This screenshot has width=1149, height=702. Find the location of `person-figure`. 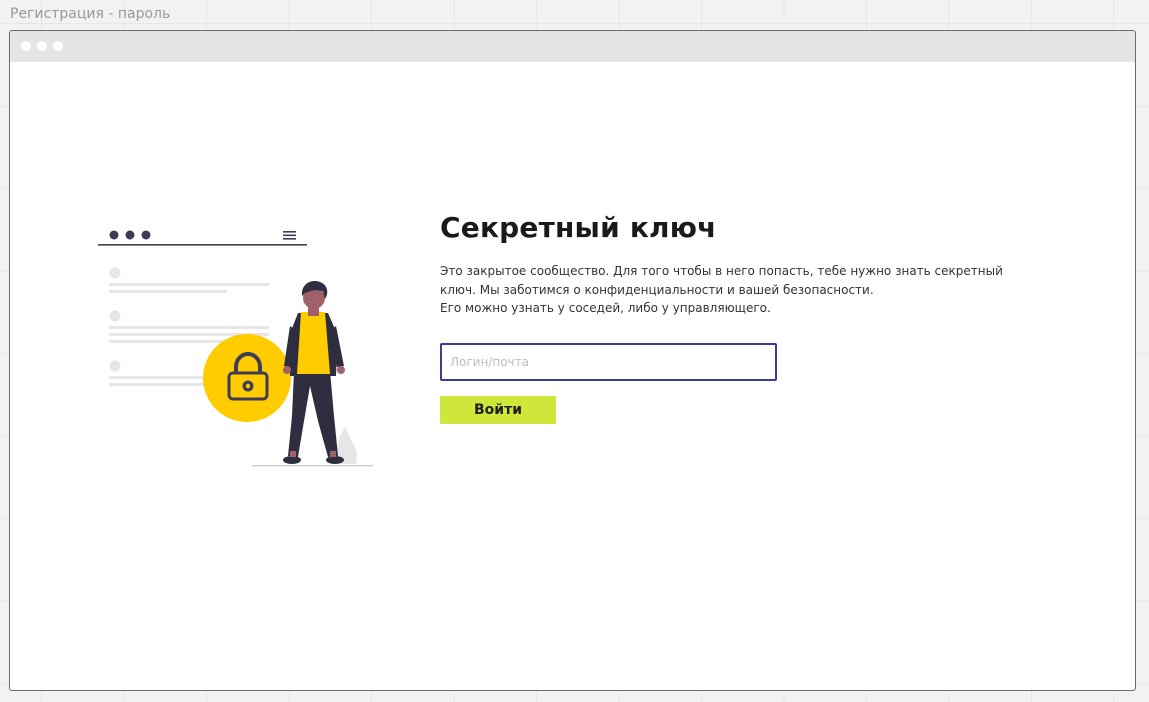

person-figure is located at coordinates (314, 372).